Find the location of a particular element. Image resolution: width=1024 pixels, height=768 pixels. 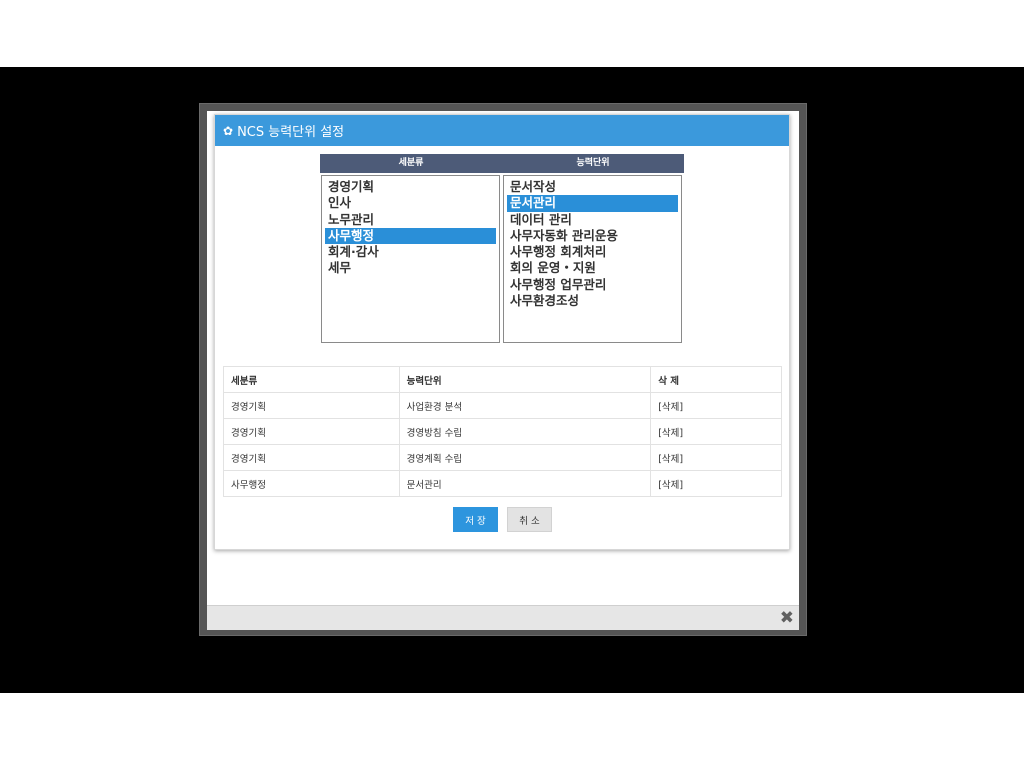

cancel-button: 취 소 is located at coordinates (529, 519).